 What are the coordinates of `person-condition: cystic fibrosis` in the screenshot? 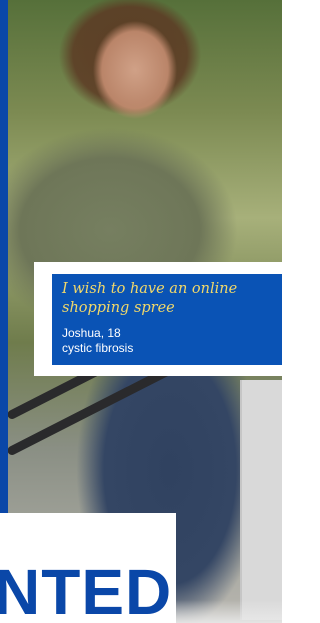 It's located at (98, 348).